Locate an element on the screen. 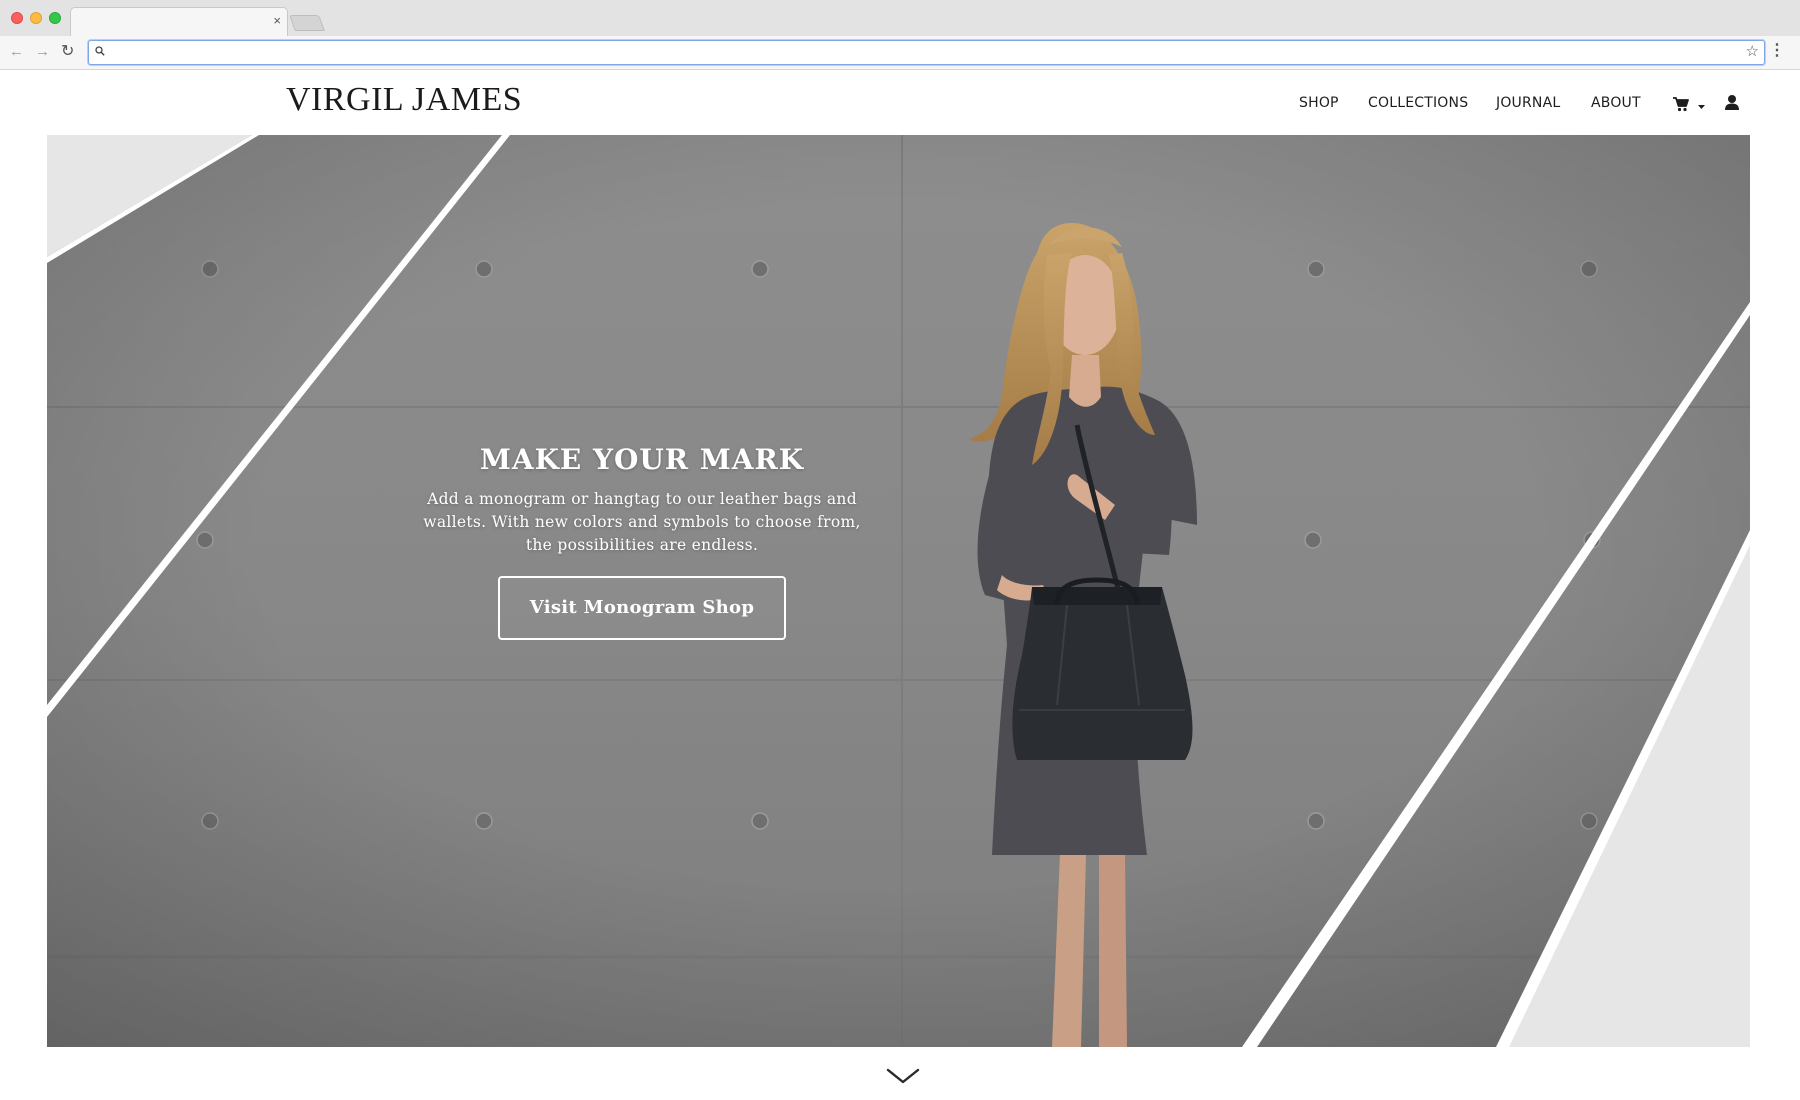 This screenshot has height=1100, width=1800. address-bar: ☆ is located at coordinates (926, 52).